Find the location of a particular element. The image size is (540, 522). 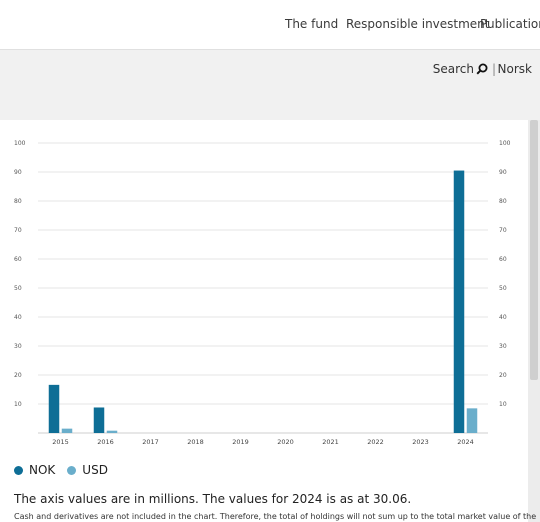

x-tick-label: 2015 is located at coordinates (60, 442).